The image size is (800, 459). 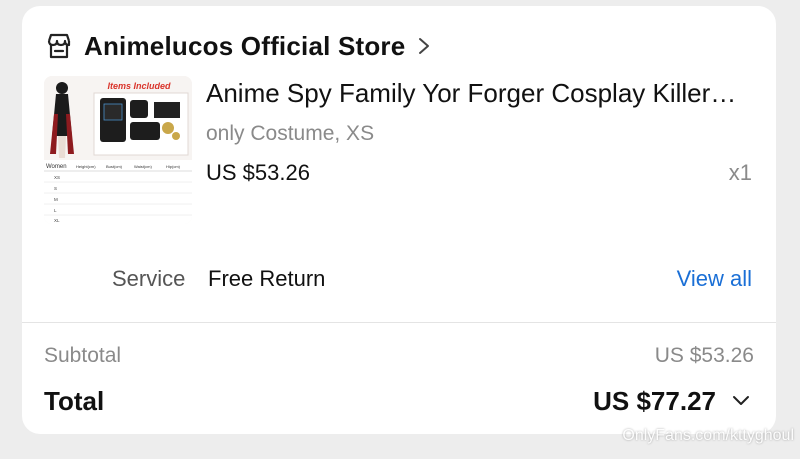 What do you see at coordinates (114, 166) in the screenshot?
I see `size-table-header: Bust(cm)` at bounding box center [114, 166].